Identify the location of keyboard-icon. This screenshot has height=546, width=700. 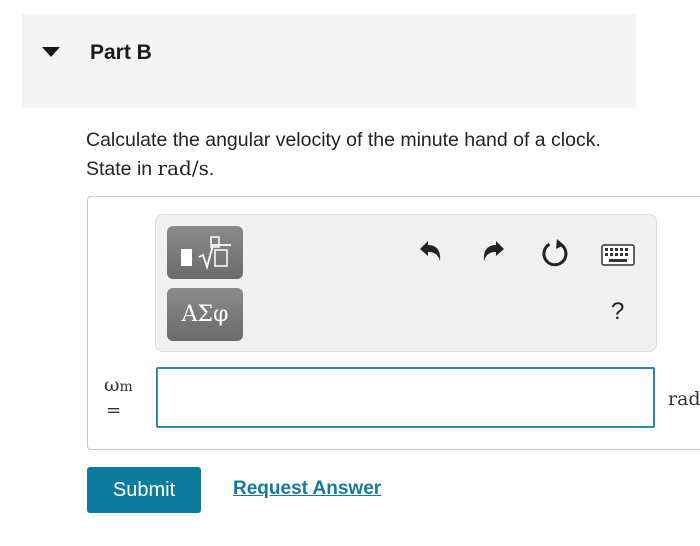
(618, 255).